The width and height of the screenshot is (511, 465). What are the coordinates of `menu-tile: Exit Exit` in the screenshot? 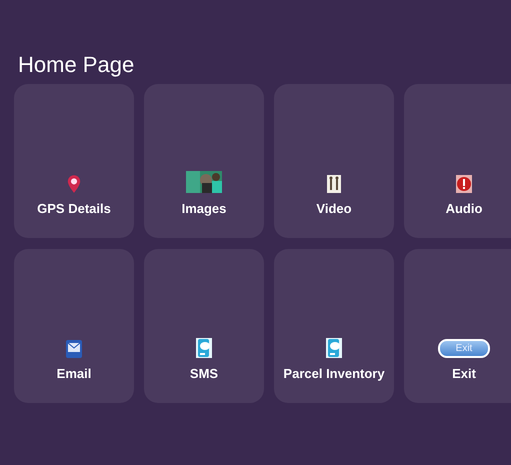 It's located at (457, 326).